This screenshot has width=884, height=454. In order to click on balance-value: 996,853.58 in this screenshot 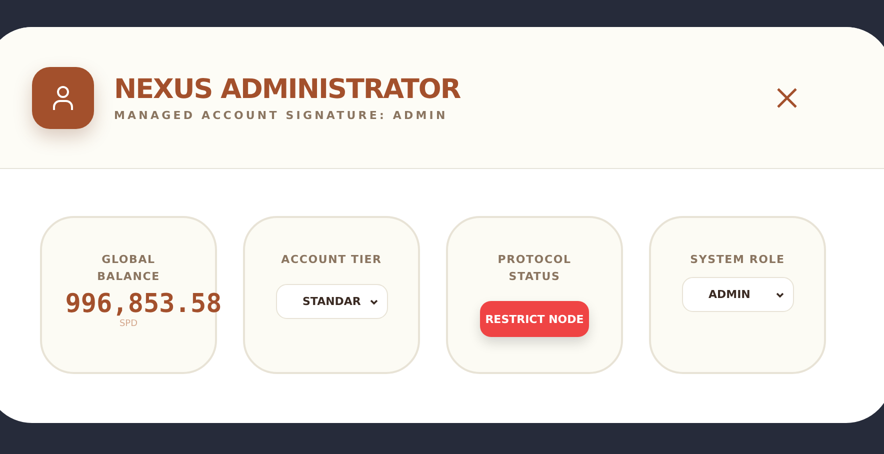, I will do `click(143, 304)`.